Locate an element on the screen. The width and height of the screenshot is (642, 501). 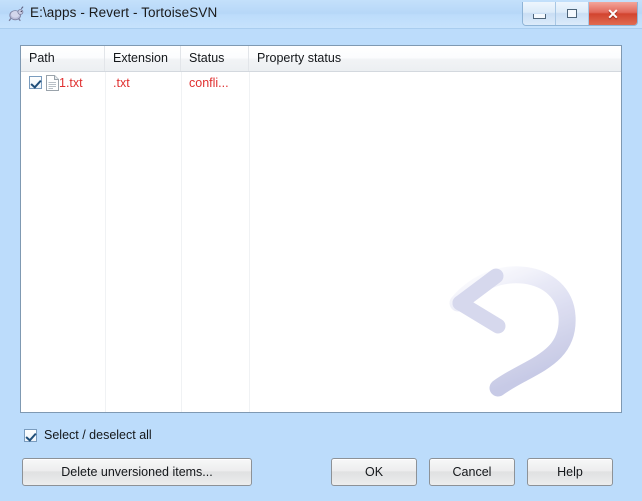
minimize-icon is located at coordinates (539, 16).